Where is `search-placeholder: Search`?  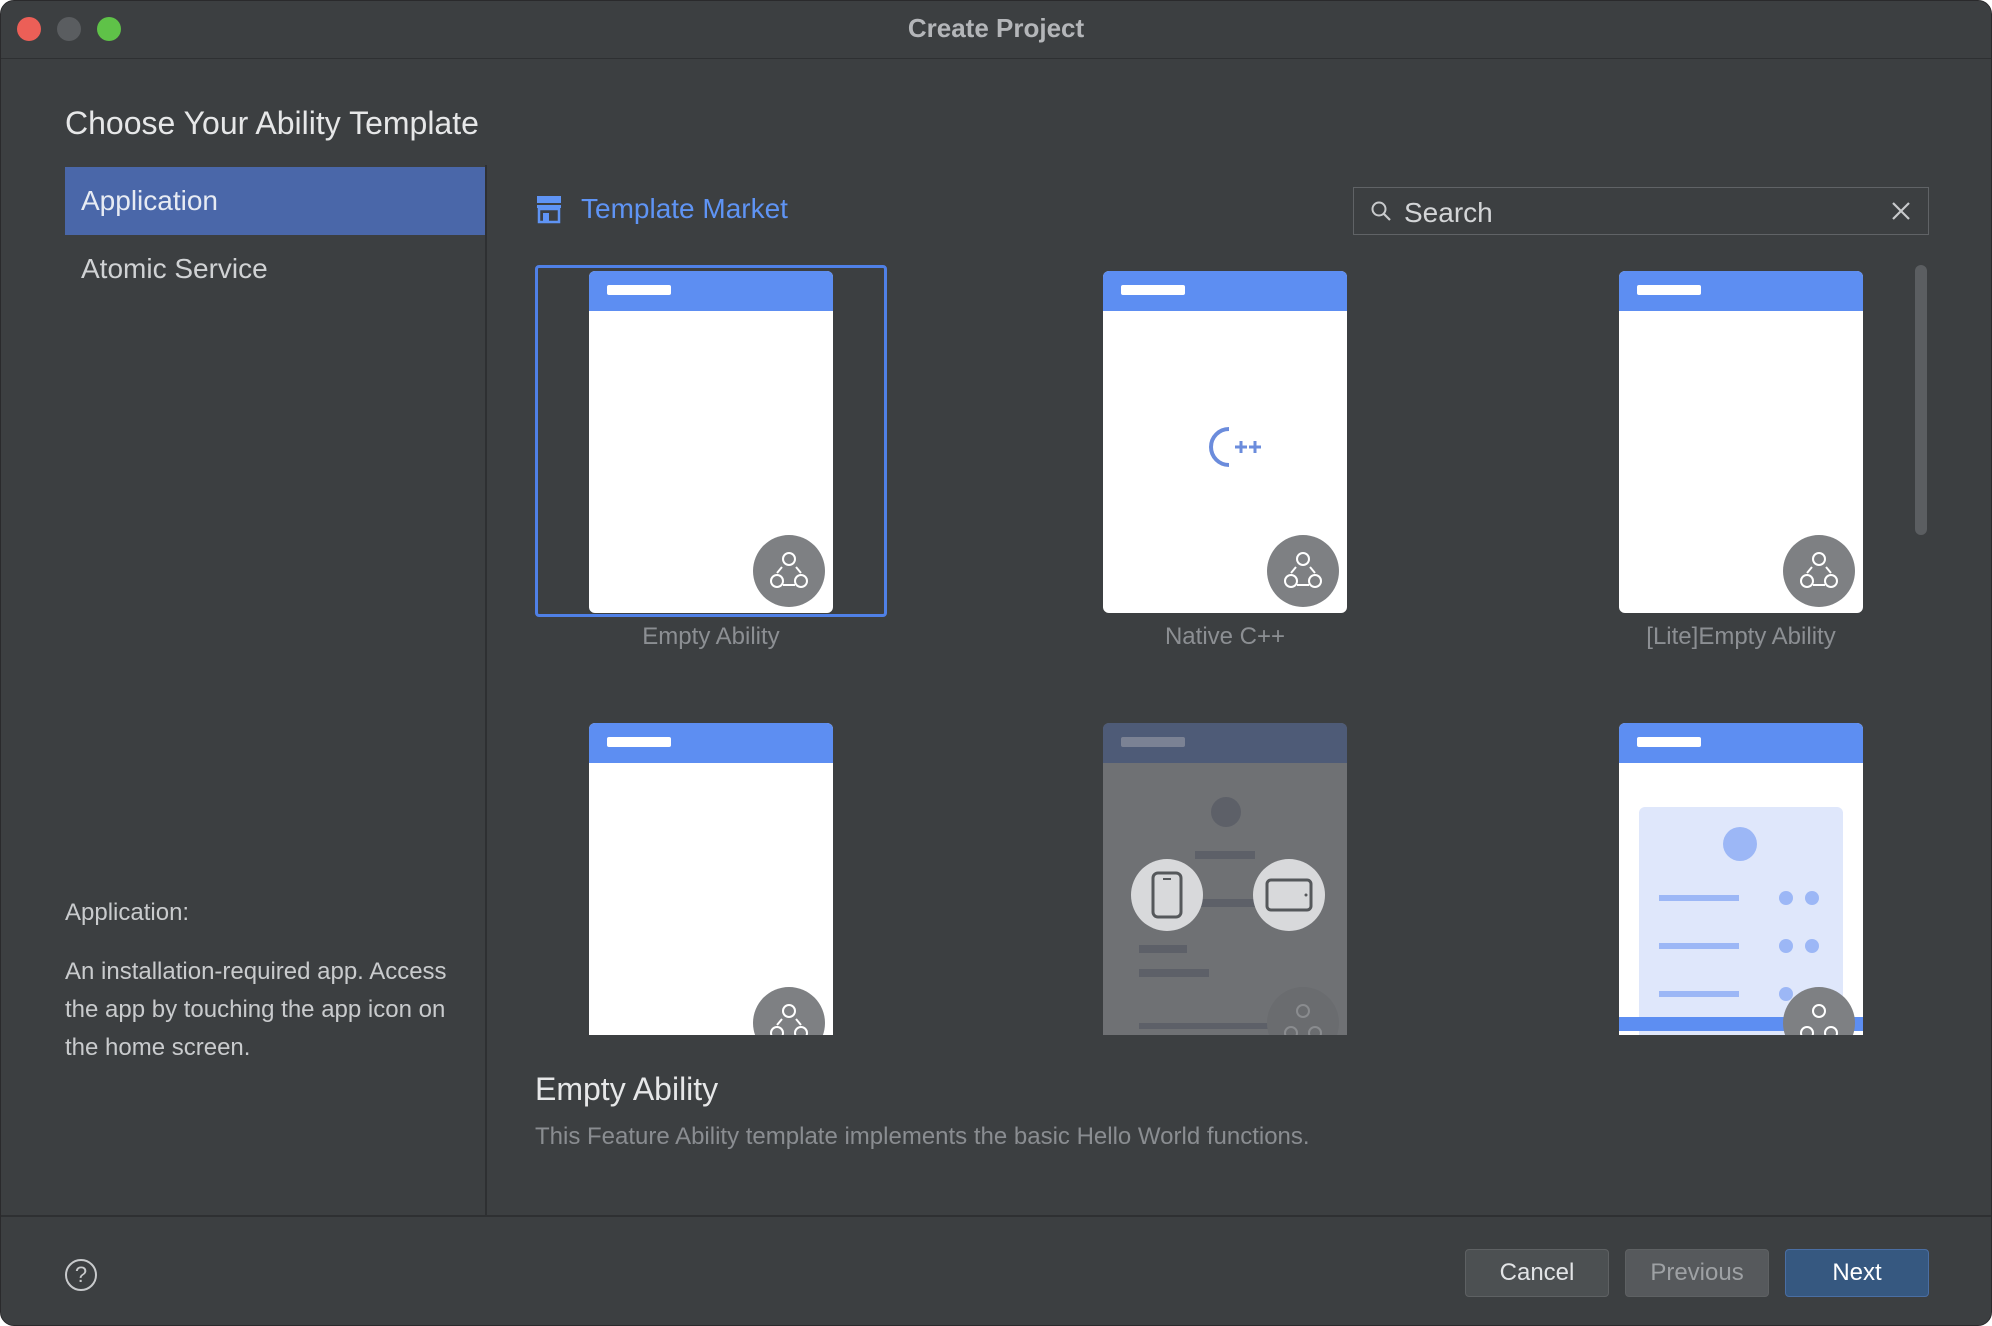 search-placeholder: Search is located at coordinates (1448, 212).